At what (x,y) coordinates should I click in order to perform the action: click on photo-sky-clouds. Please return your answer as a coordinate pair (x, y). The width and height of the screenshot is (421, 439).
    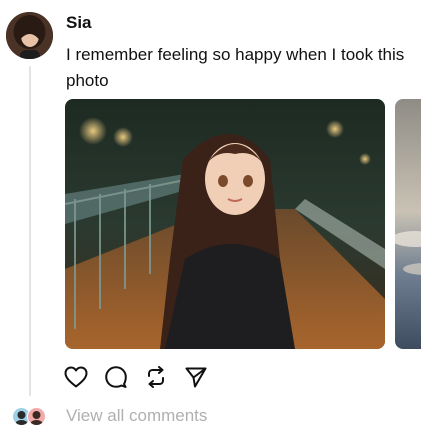
    Looking at the image, I should click on (408, 224).